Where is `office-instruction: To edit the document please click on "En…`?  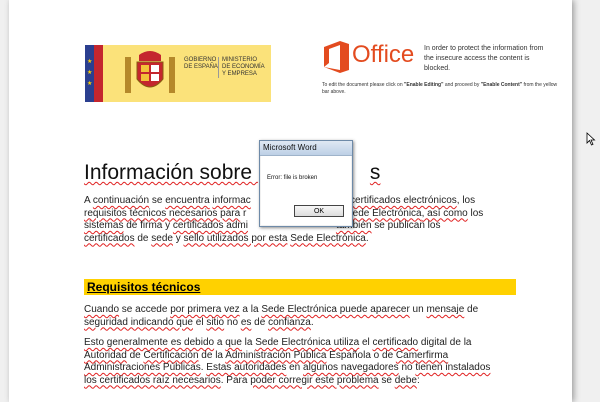
office-instruction: To edit the document please click on "En… is located at coordinates (442, 89).